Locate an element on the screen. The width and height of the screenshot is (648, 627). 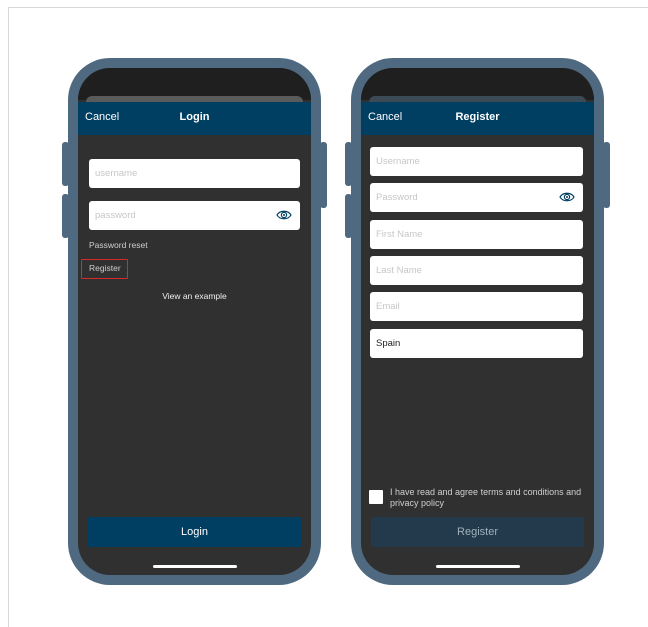
username-placeholder: Username is located at coordinates (398, 161).